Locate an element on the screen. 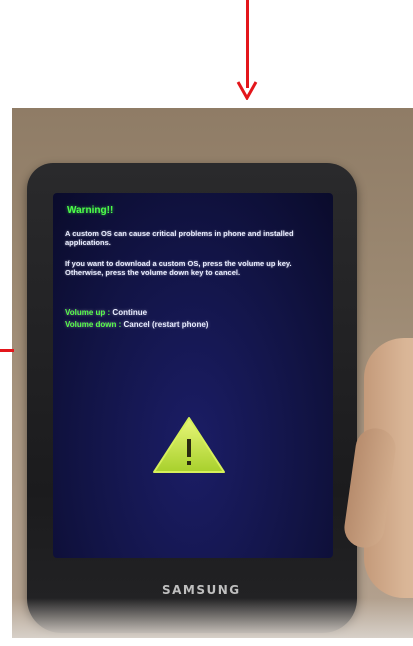  volume-up-action-label: Continue is located at coordinates (130, 312).